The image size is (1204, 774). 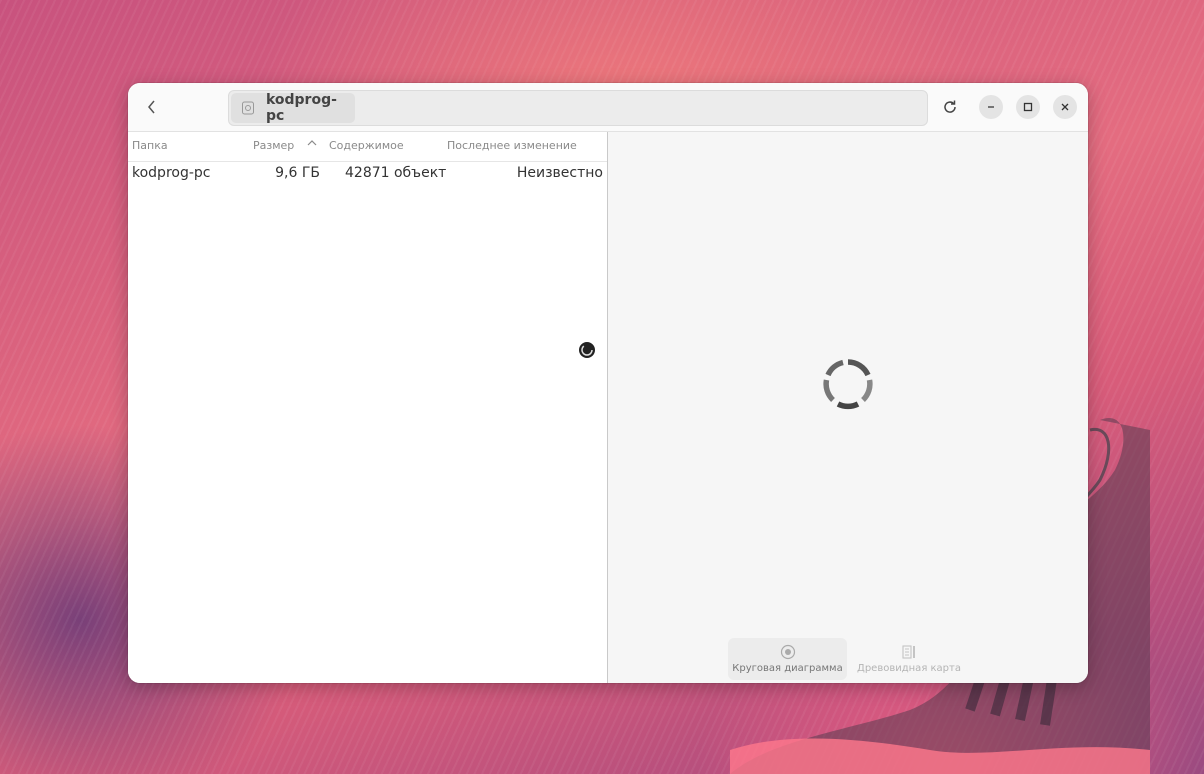 What do you see at coordinates (787, 668) in the screenshot?
I see `pie-chart-label: Круговая диаграмма` at bounding box center [787, 668].